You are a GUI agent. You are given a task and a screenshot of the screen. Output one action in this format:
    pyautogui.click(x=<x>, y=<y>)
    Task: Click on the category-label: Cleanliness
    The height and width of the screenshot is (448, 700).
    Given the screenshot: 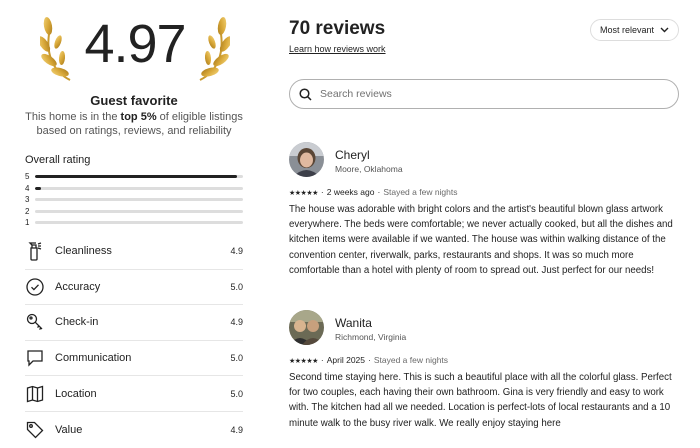 What is the action you would take?
    pyautogui.click(x=83, y=251)
    